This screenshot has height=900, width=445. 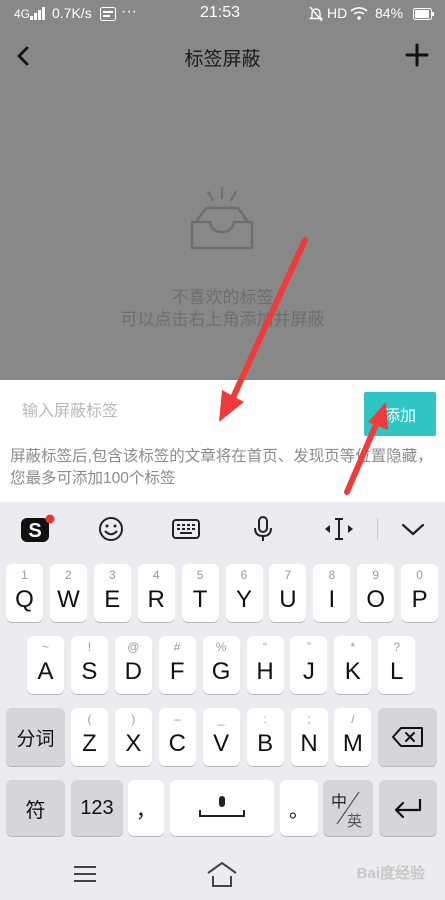 I want to click on key-r: 4R, so click(x=156, y=593).